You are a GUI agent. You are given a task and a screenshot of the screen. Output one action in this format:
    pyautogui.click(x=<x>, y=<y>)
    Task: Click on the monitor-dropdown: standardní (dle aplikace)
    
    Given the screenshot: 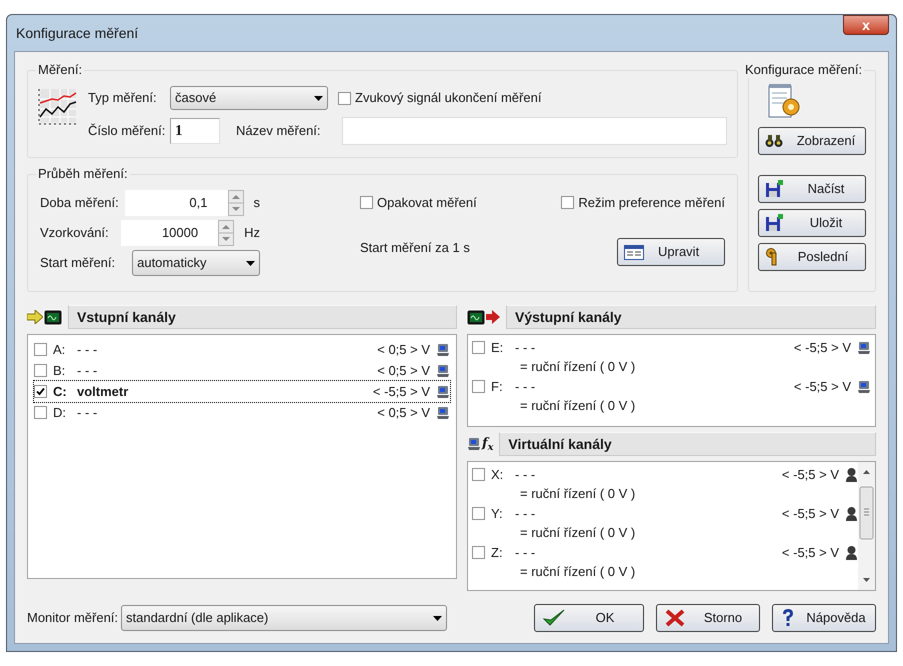 What is the action you would take?
    pyautogui.click(x=284, y=618)
    